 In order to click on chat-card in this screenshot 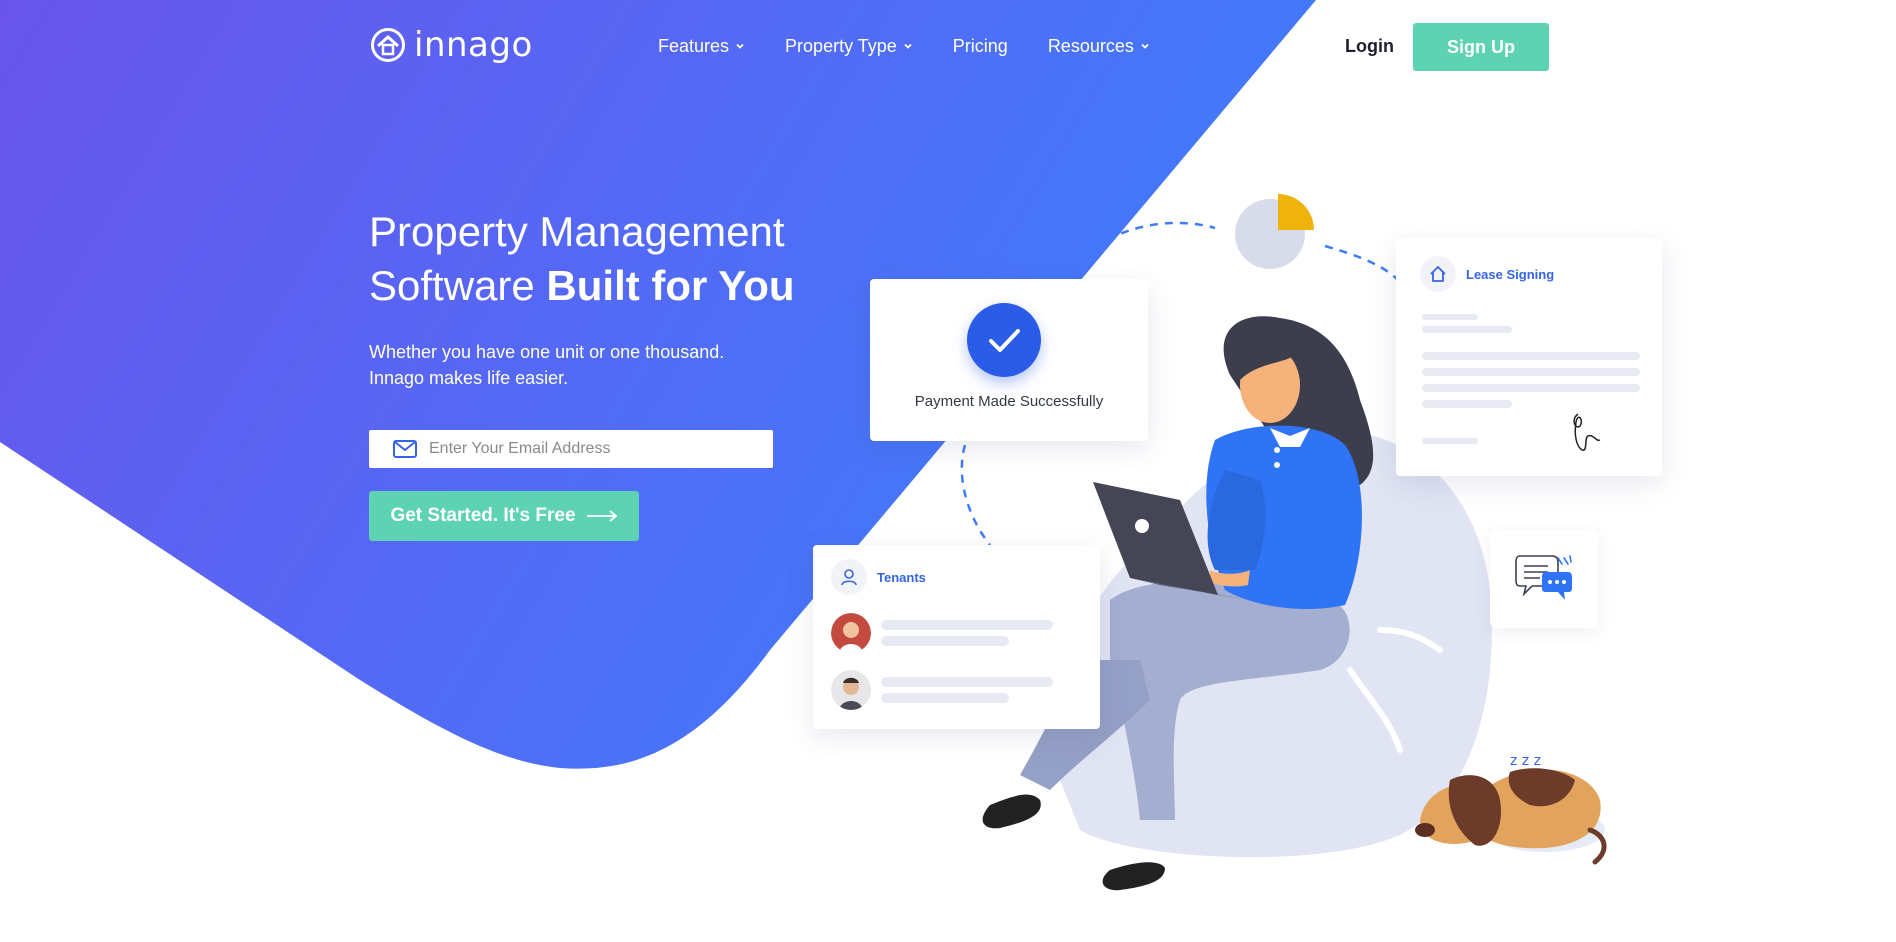, I will do `click(1544, 579)`.